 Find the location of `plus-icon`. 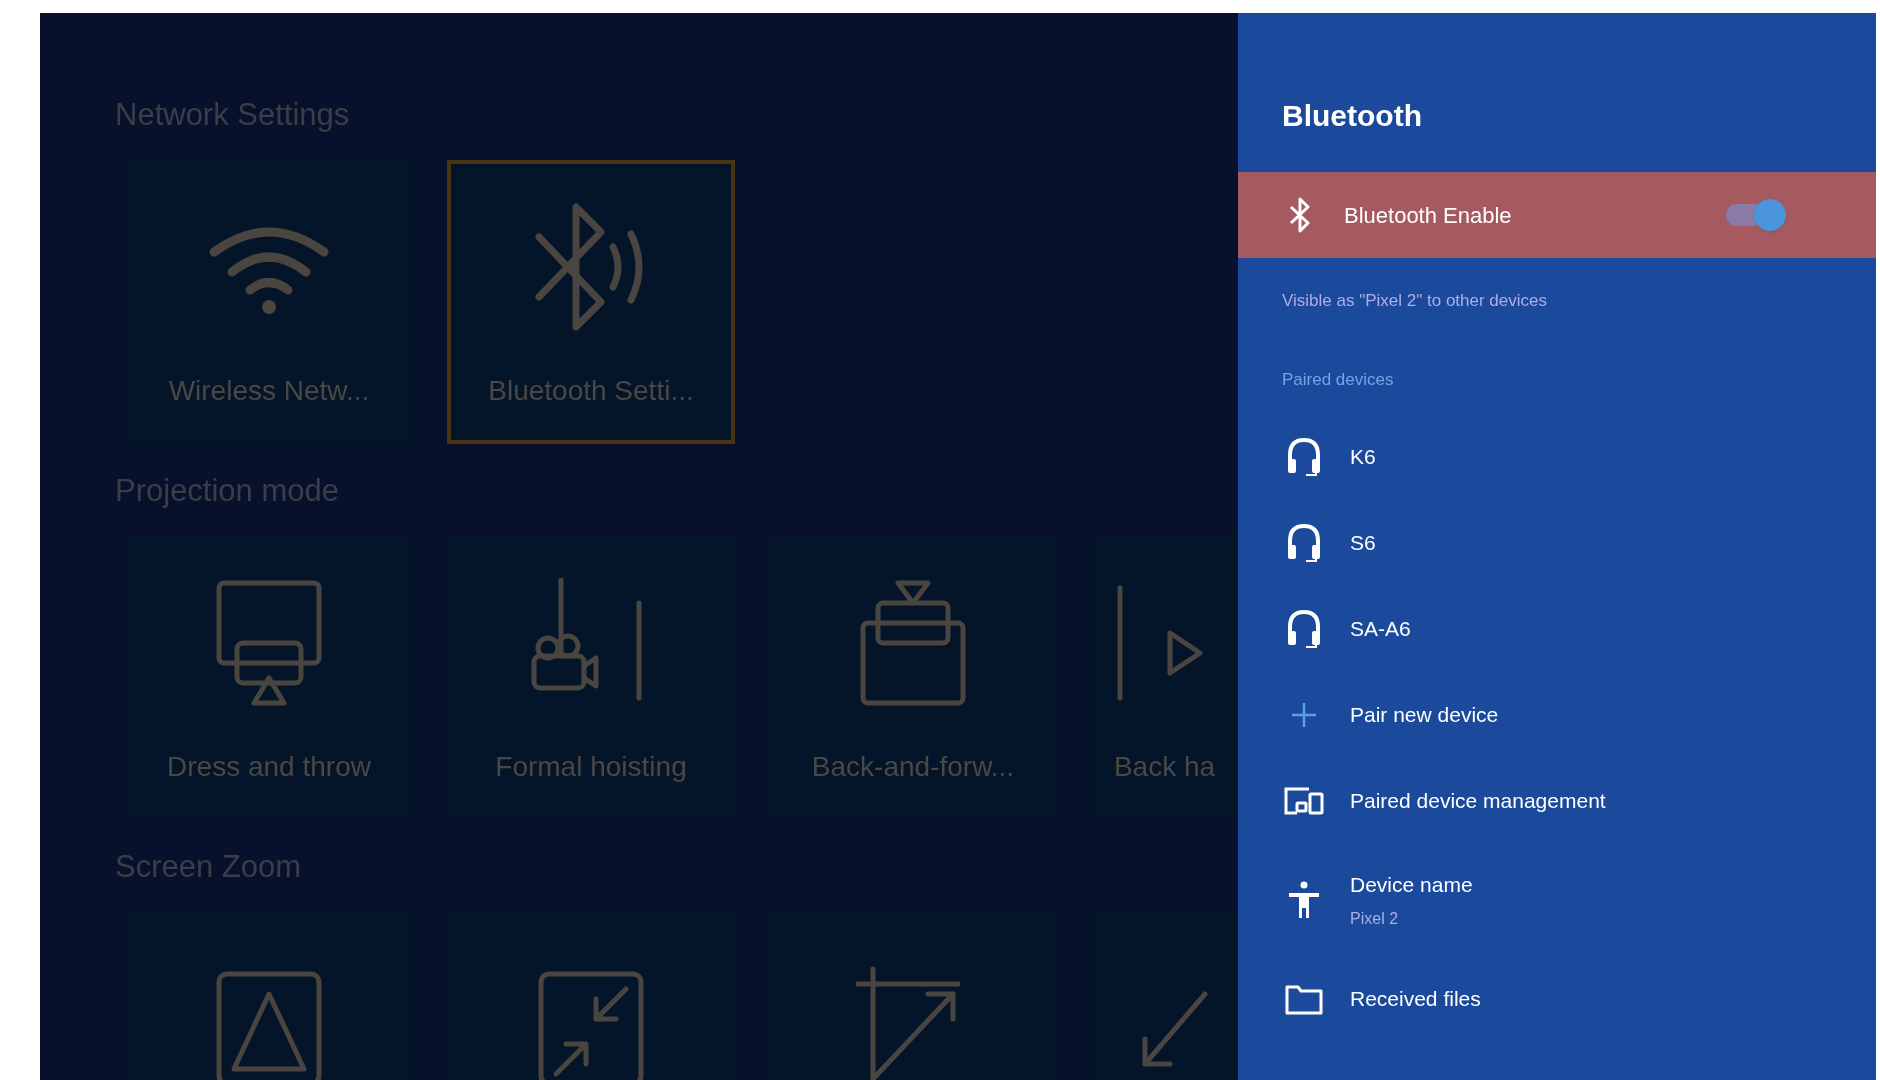

plus-icon is located at coordinates (1304, 715).